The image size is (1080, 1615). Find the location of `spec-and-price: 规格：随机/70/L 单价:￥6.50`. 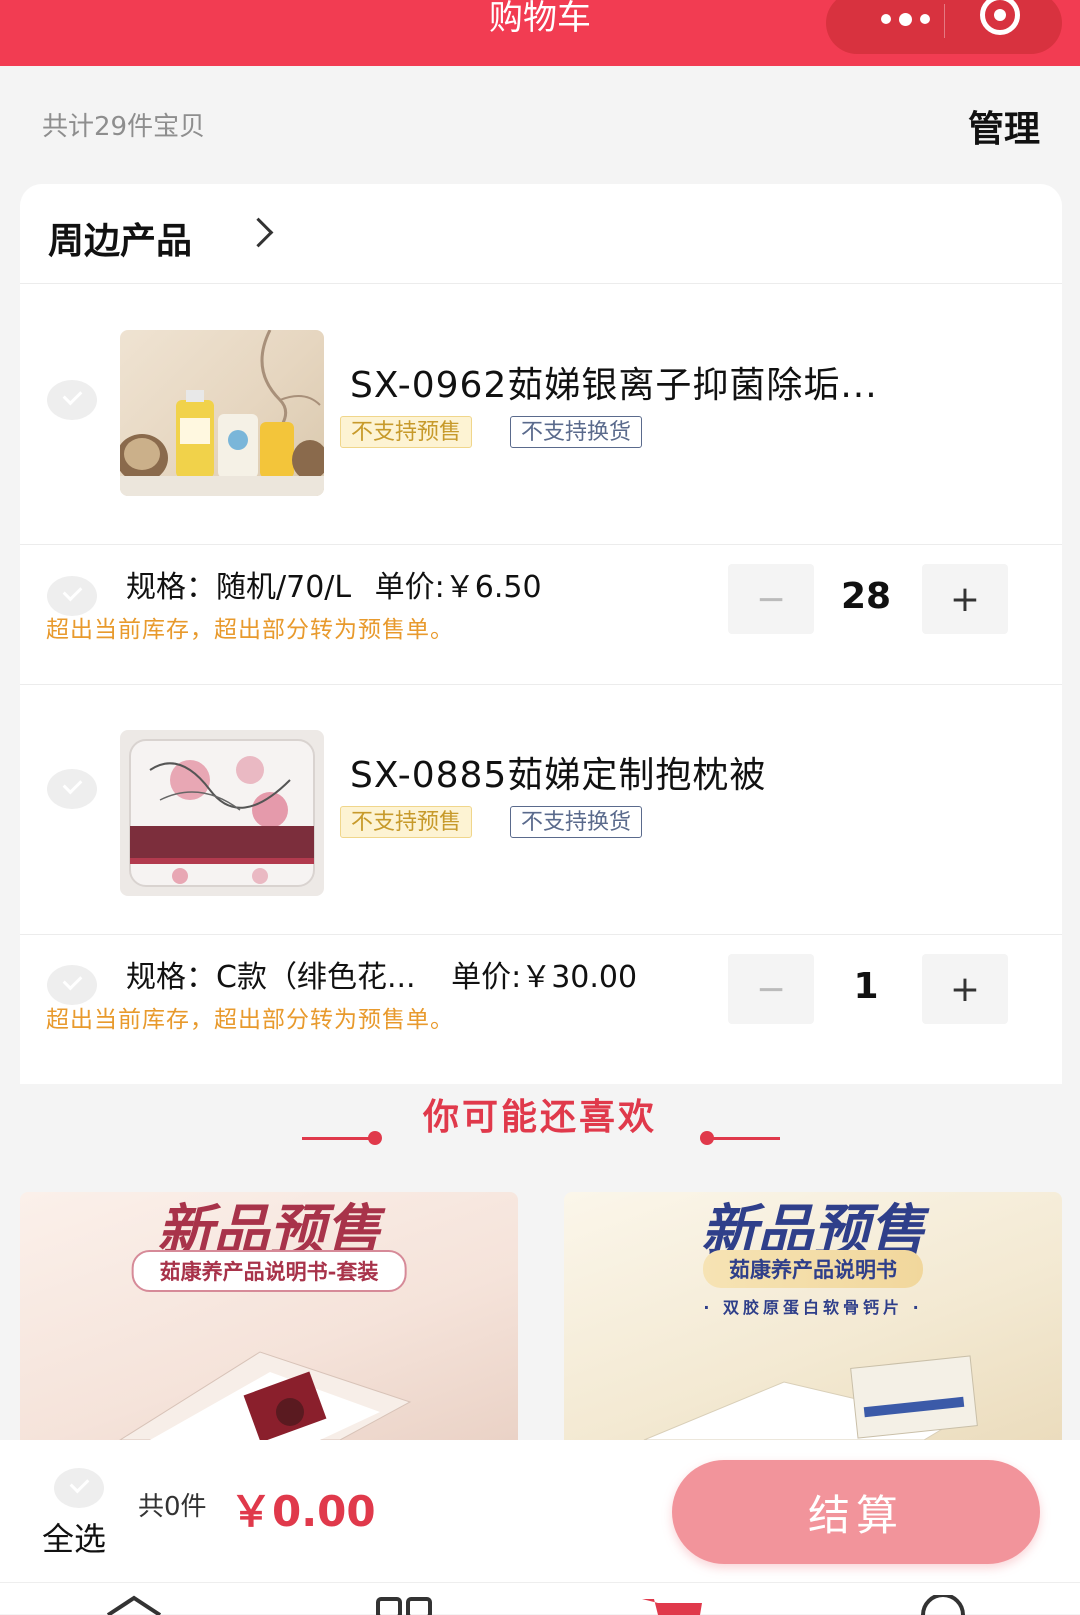

spec-and-price: 规格：随机/70/L 单价:￥6.50 is located at coordinates (334, 584).